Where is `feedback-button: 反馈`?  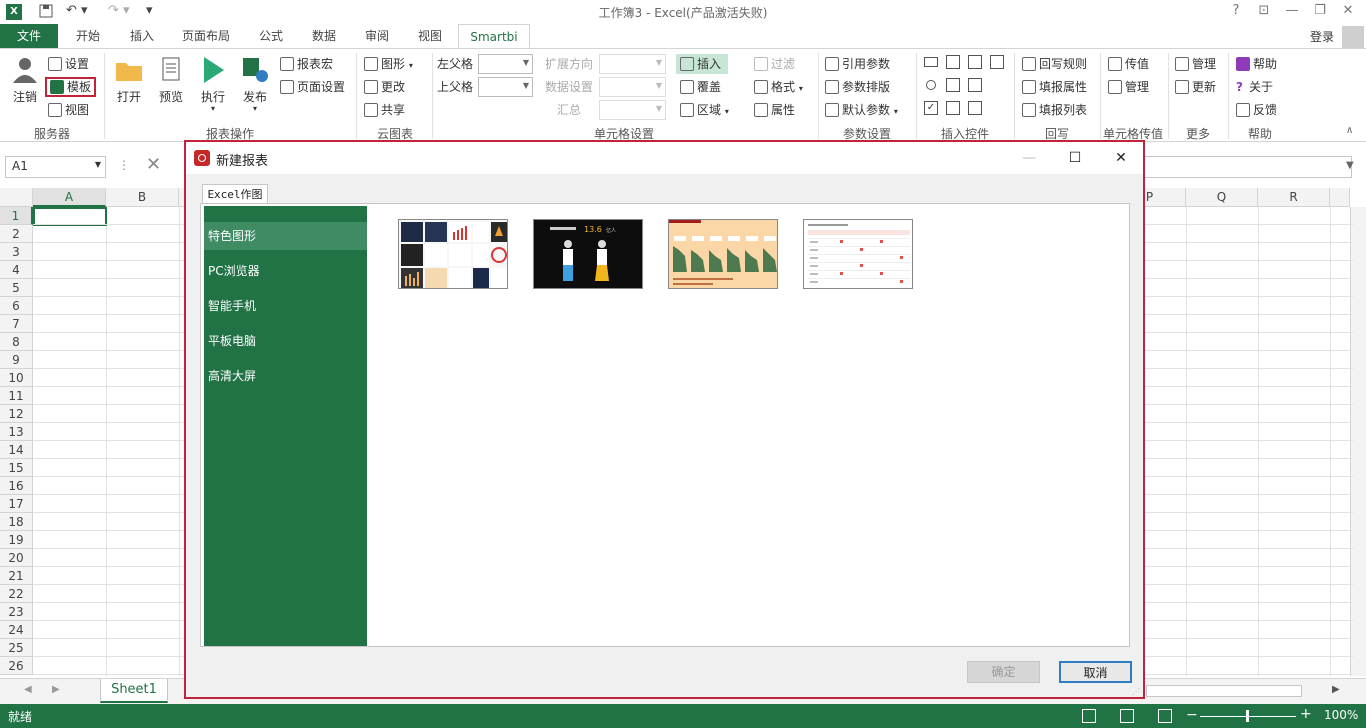
feedback-button: 反馈 is located at coordinates (1256, 110).